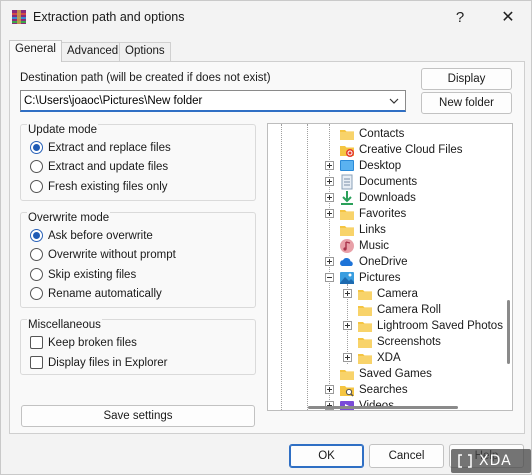 The image size is (532, 475). I want to click on tree-item-label: Downloads, so click(387, 198).